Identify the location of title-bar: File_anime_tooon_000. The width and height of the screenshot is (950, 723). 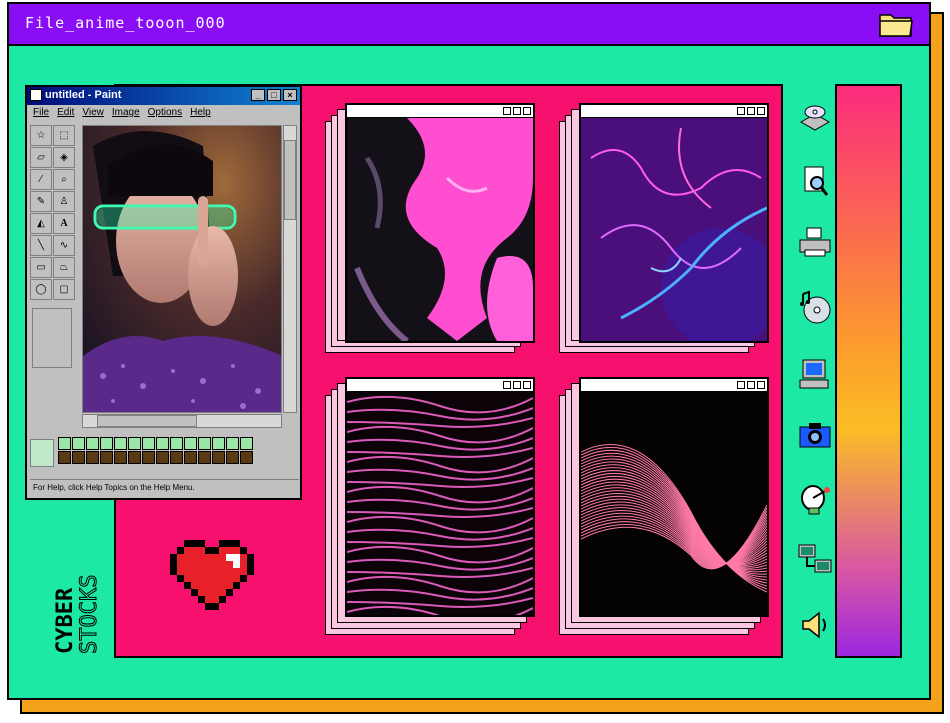
(469, 25).